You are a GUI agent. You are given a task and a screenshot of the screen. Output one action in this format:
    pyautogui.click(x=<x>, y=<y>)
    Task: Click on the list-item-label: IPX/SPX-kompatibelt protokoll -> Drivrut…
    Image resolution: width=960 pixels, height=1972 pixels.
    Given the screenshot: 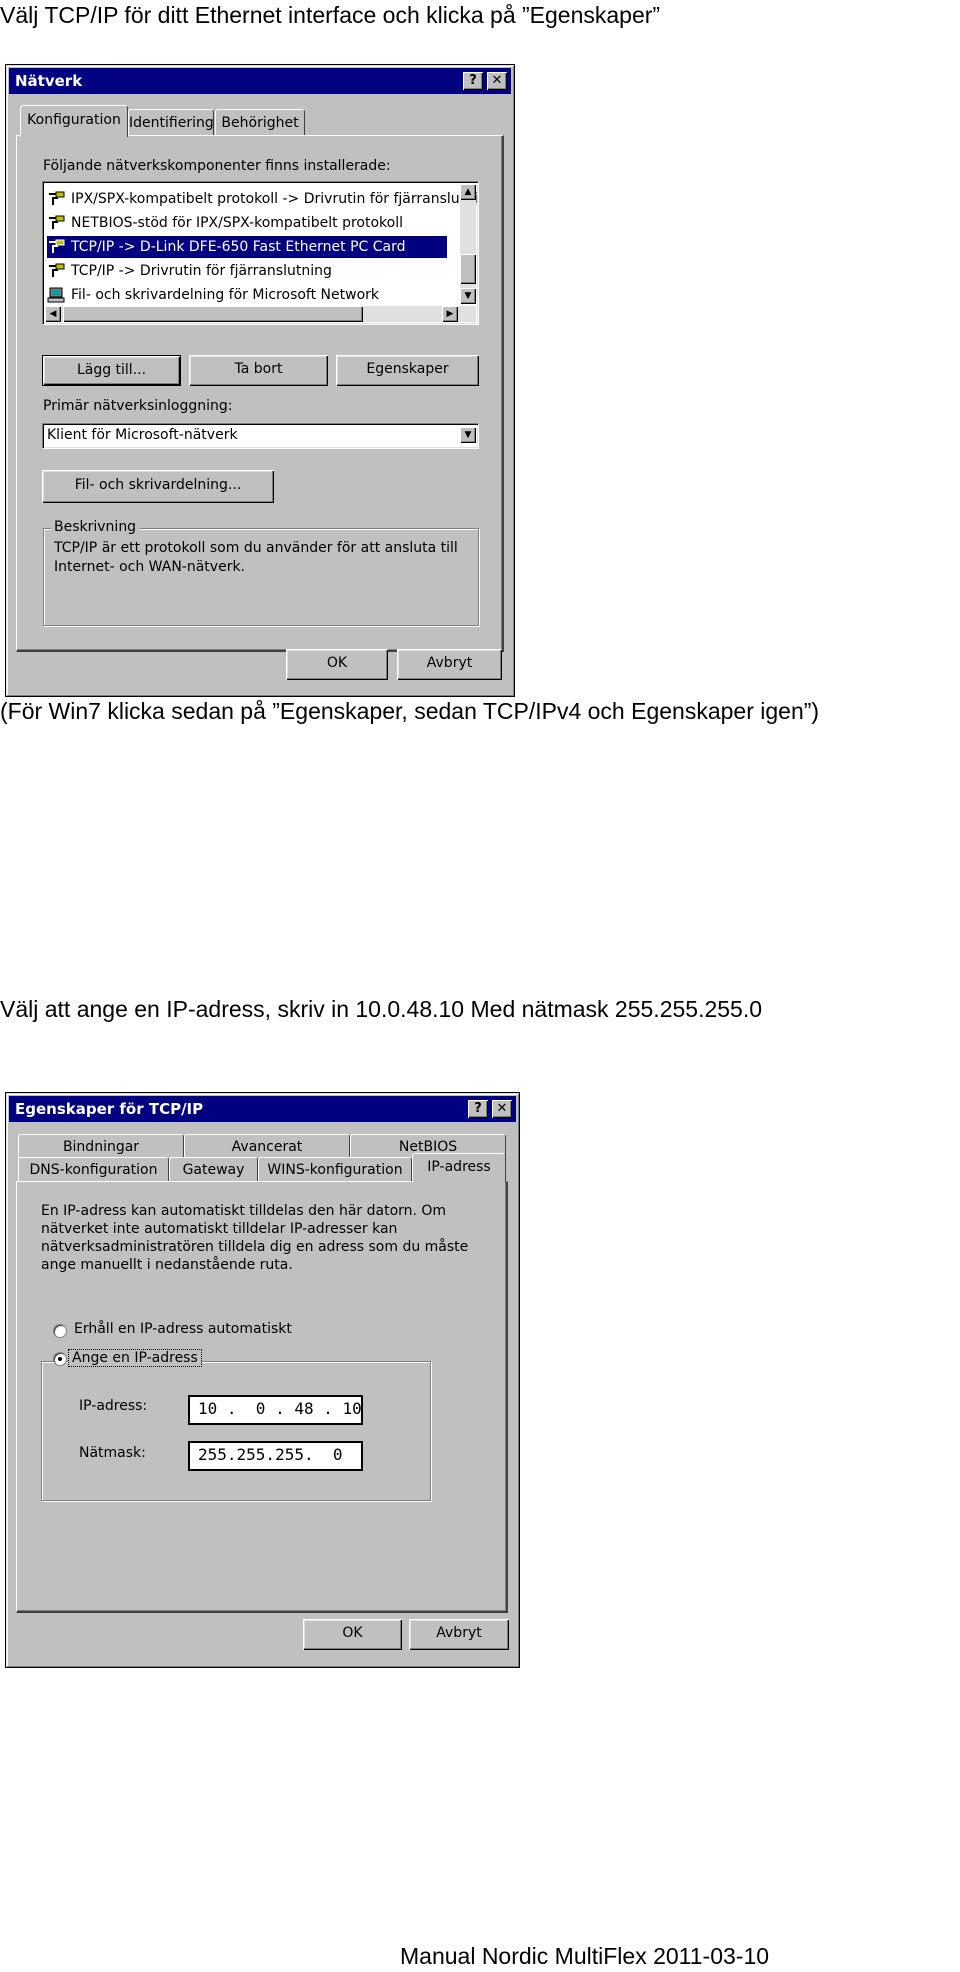 What is the action you would take?
    pyautogui.click(x=275, y=199)
    